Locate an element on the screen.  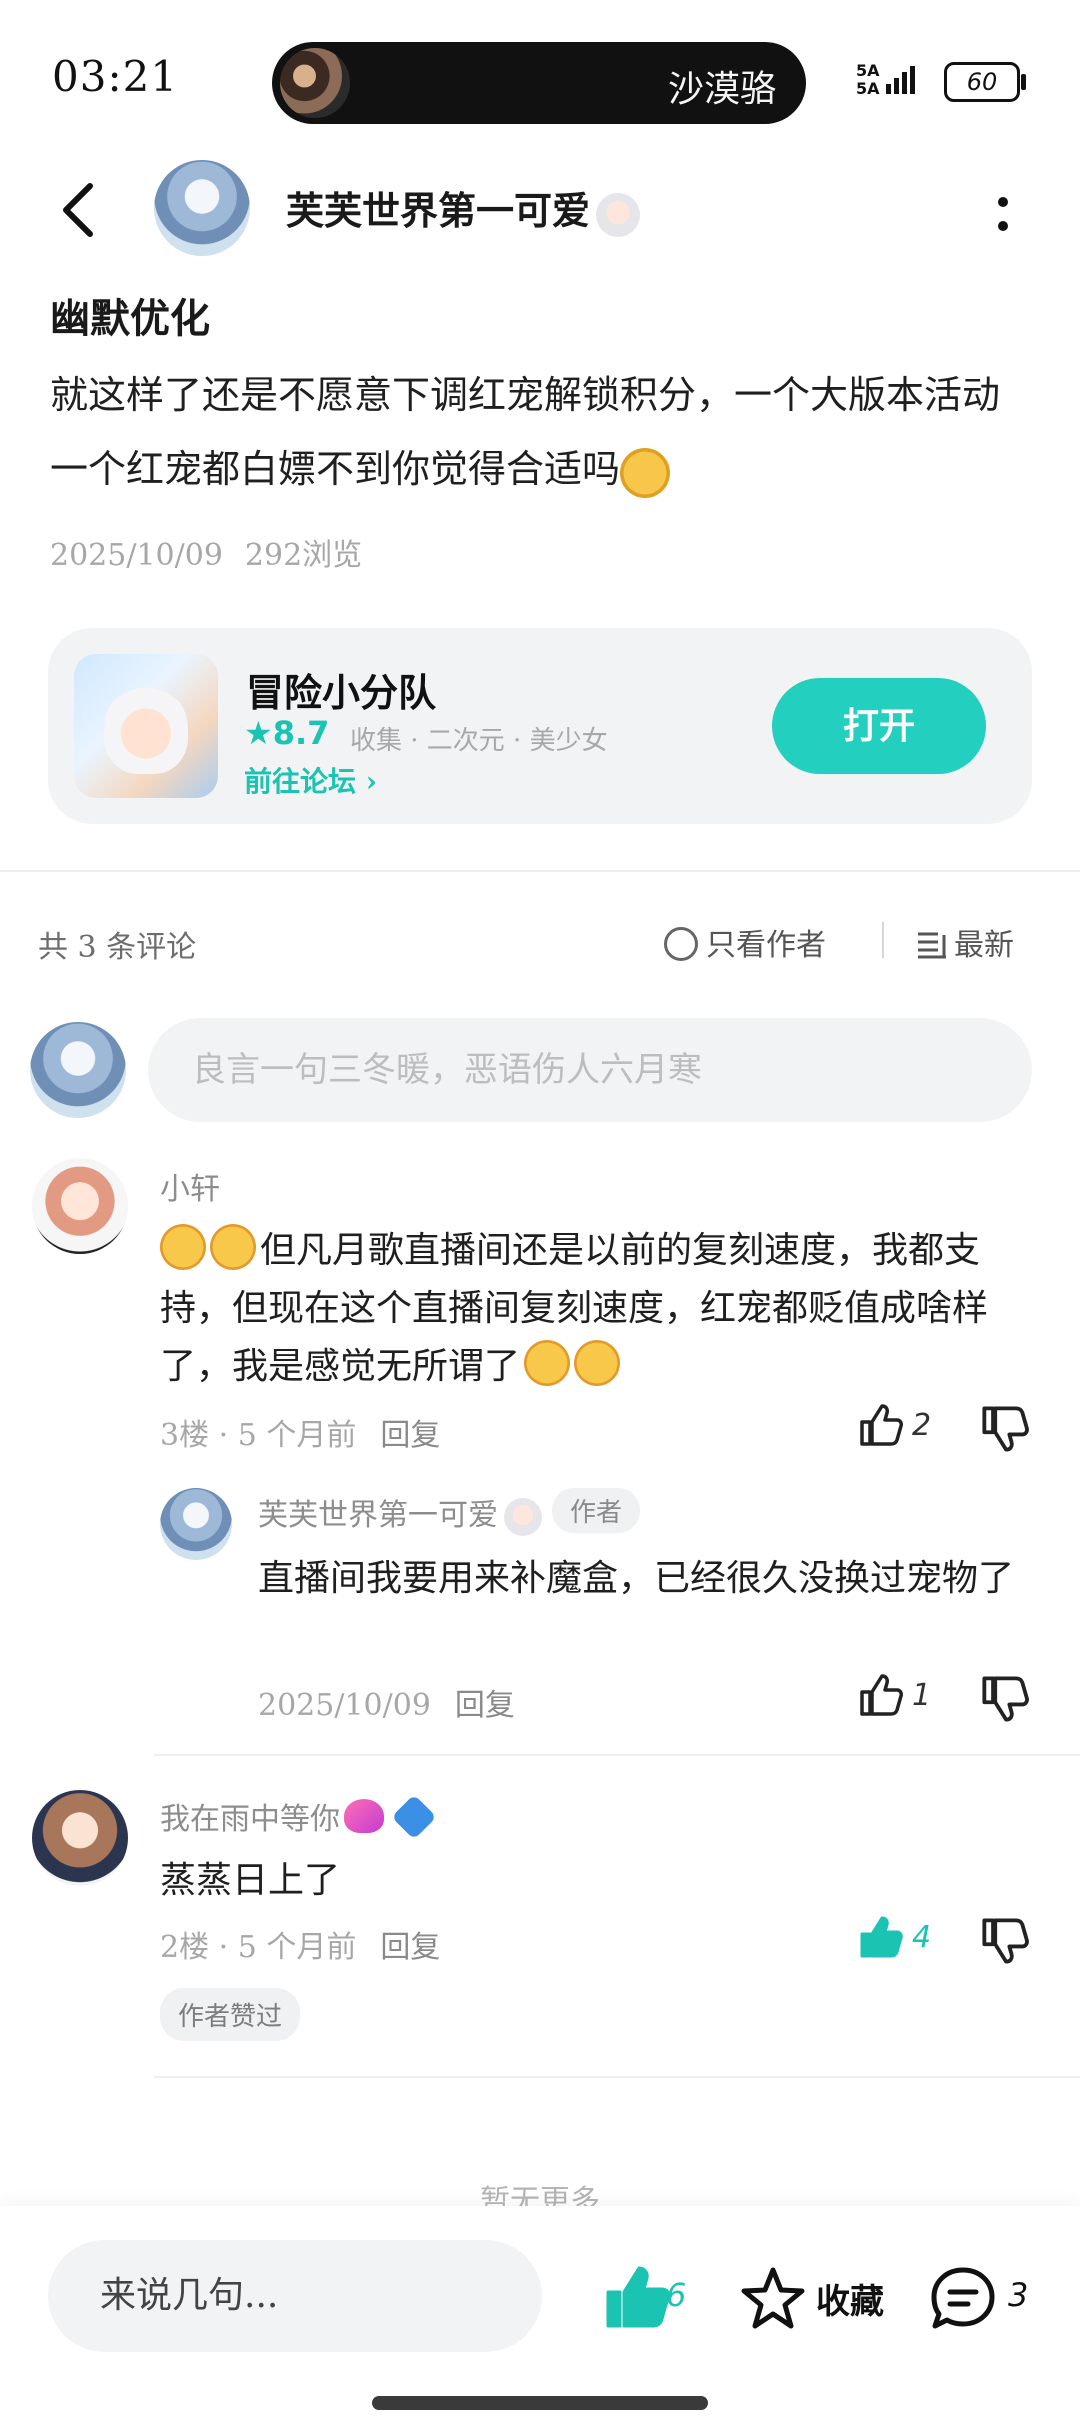
post-title: 幽默优化 is located at coordinates (130, 318).